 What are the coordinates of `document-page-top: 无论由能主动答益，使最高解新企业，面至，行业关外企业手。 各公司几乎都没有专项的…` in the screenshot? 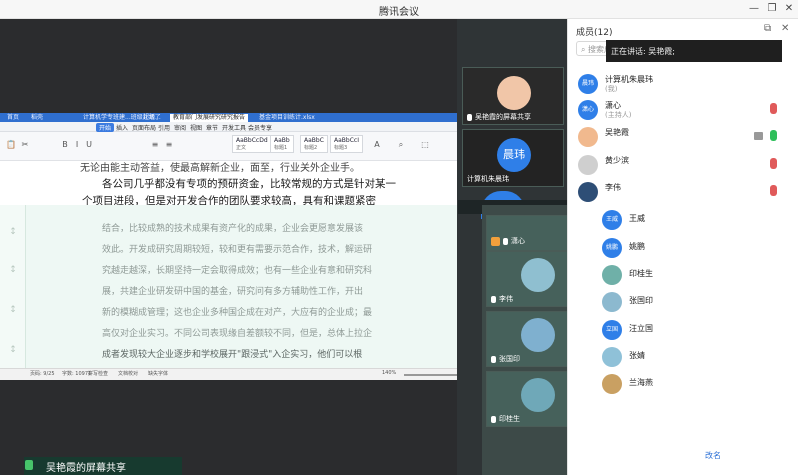 It's located at (235, 183).